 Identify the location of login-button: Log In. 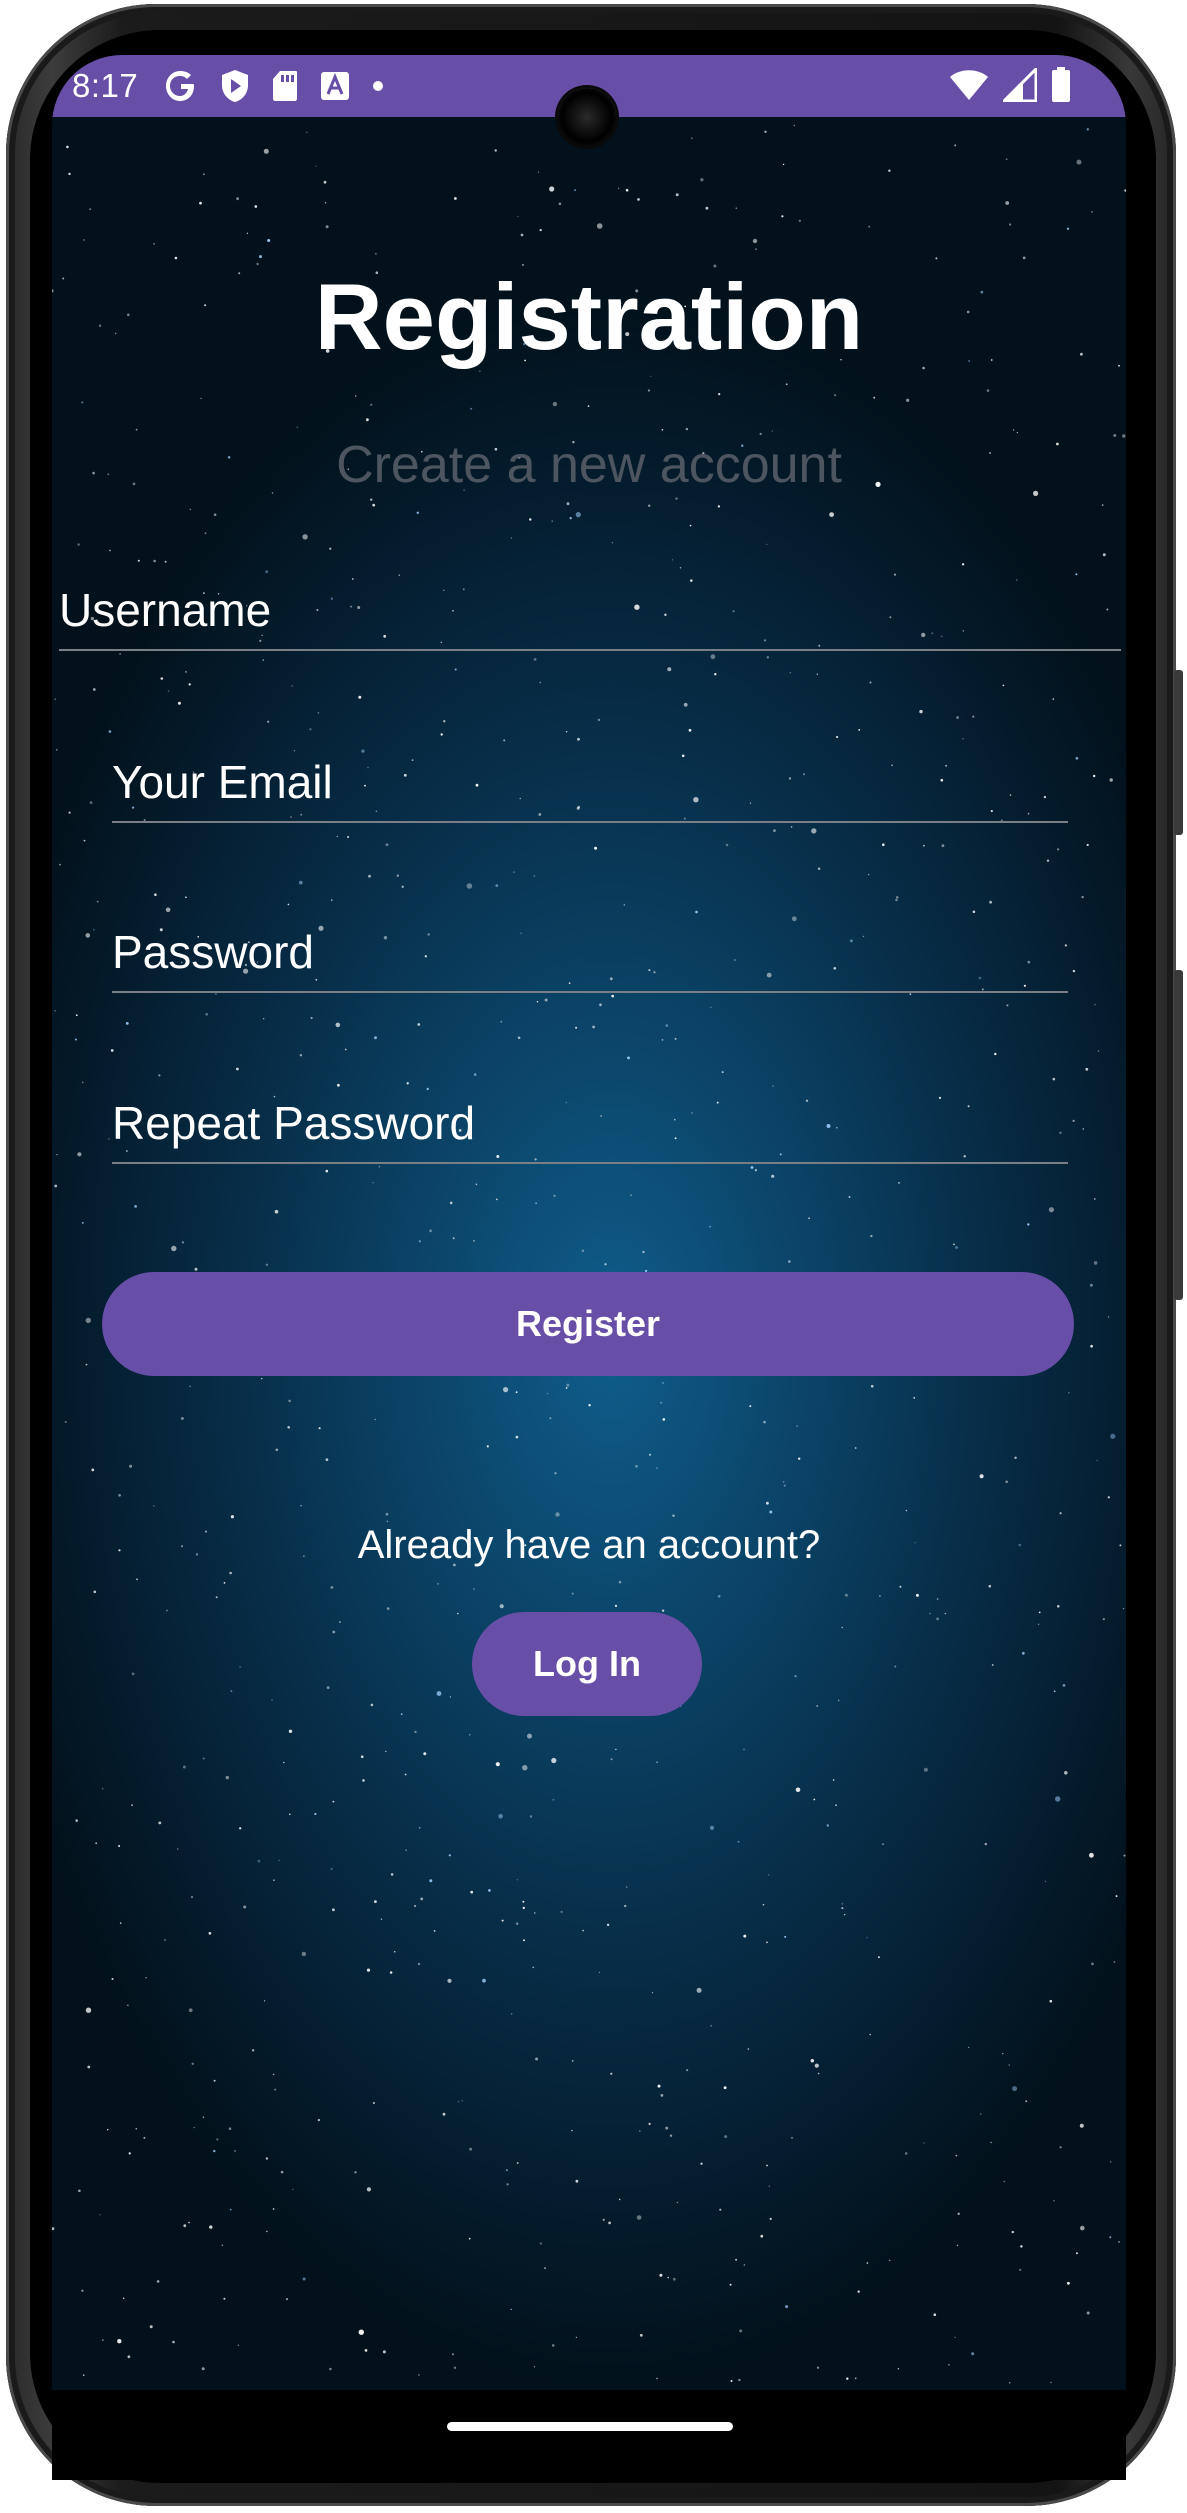
(587, 1664).